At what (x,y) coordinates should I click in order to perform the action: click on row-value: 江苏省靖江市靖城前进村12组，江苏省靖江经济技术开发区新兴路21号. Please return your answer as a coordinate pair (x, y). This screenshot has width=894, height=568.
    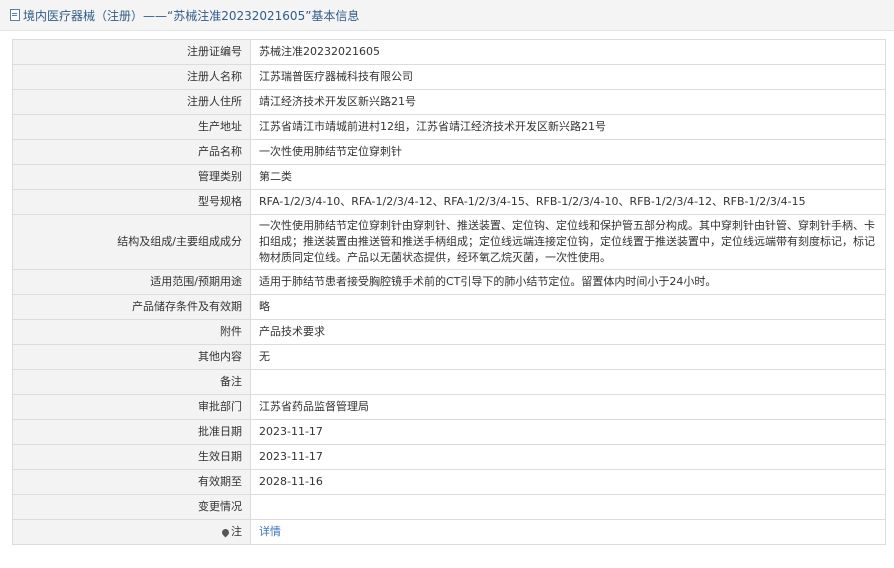
    Looking at the image, I should click on (568, 127).